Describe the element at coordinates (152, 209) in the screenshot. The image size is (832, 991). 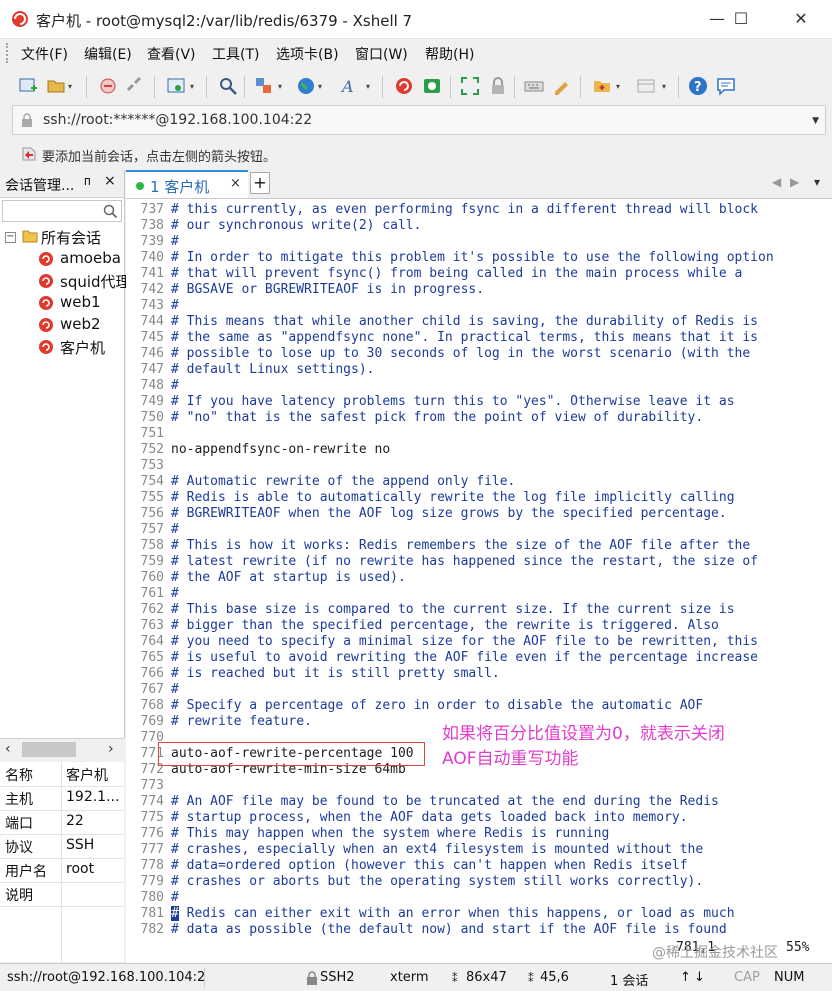
I see `line-number: 737` at that location.